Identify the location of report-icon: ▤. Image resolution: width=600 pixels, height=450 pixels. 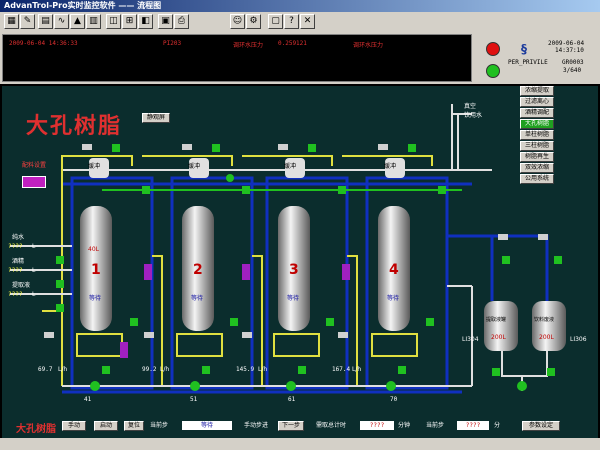
(45, 21).